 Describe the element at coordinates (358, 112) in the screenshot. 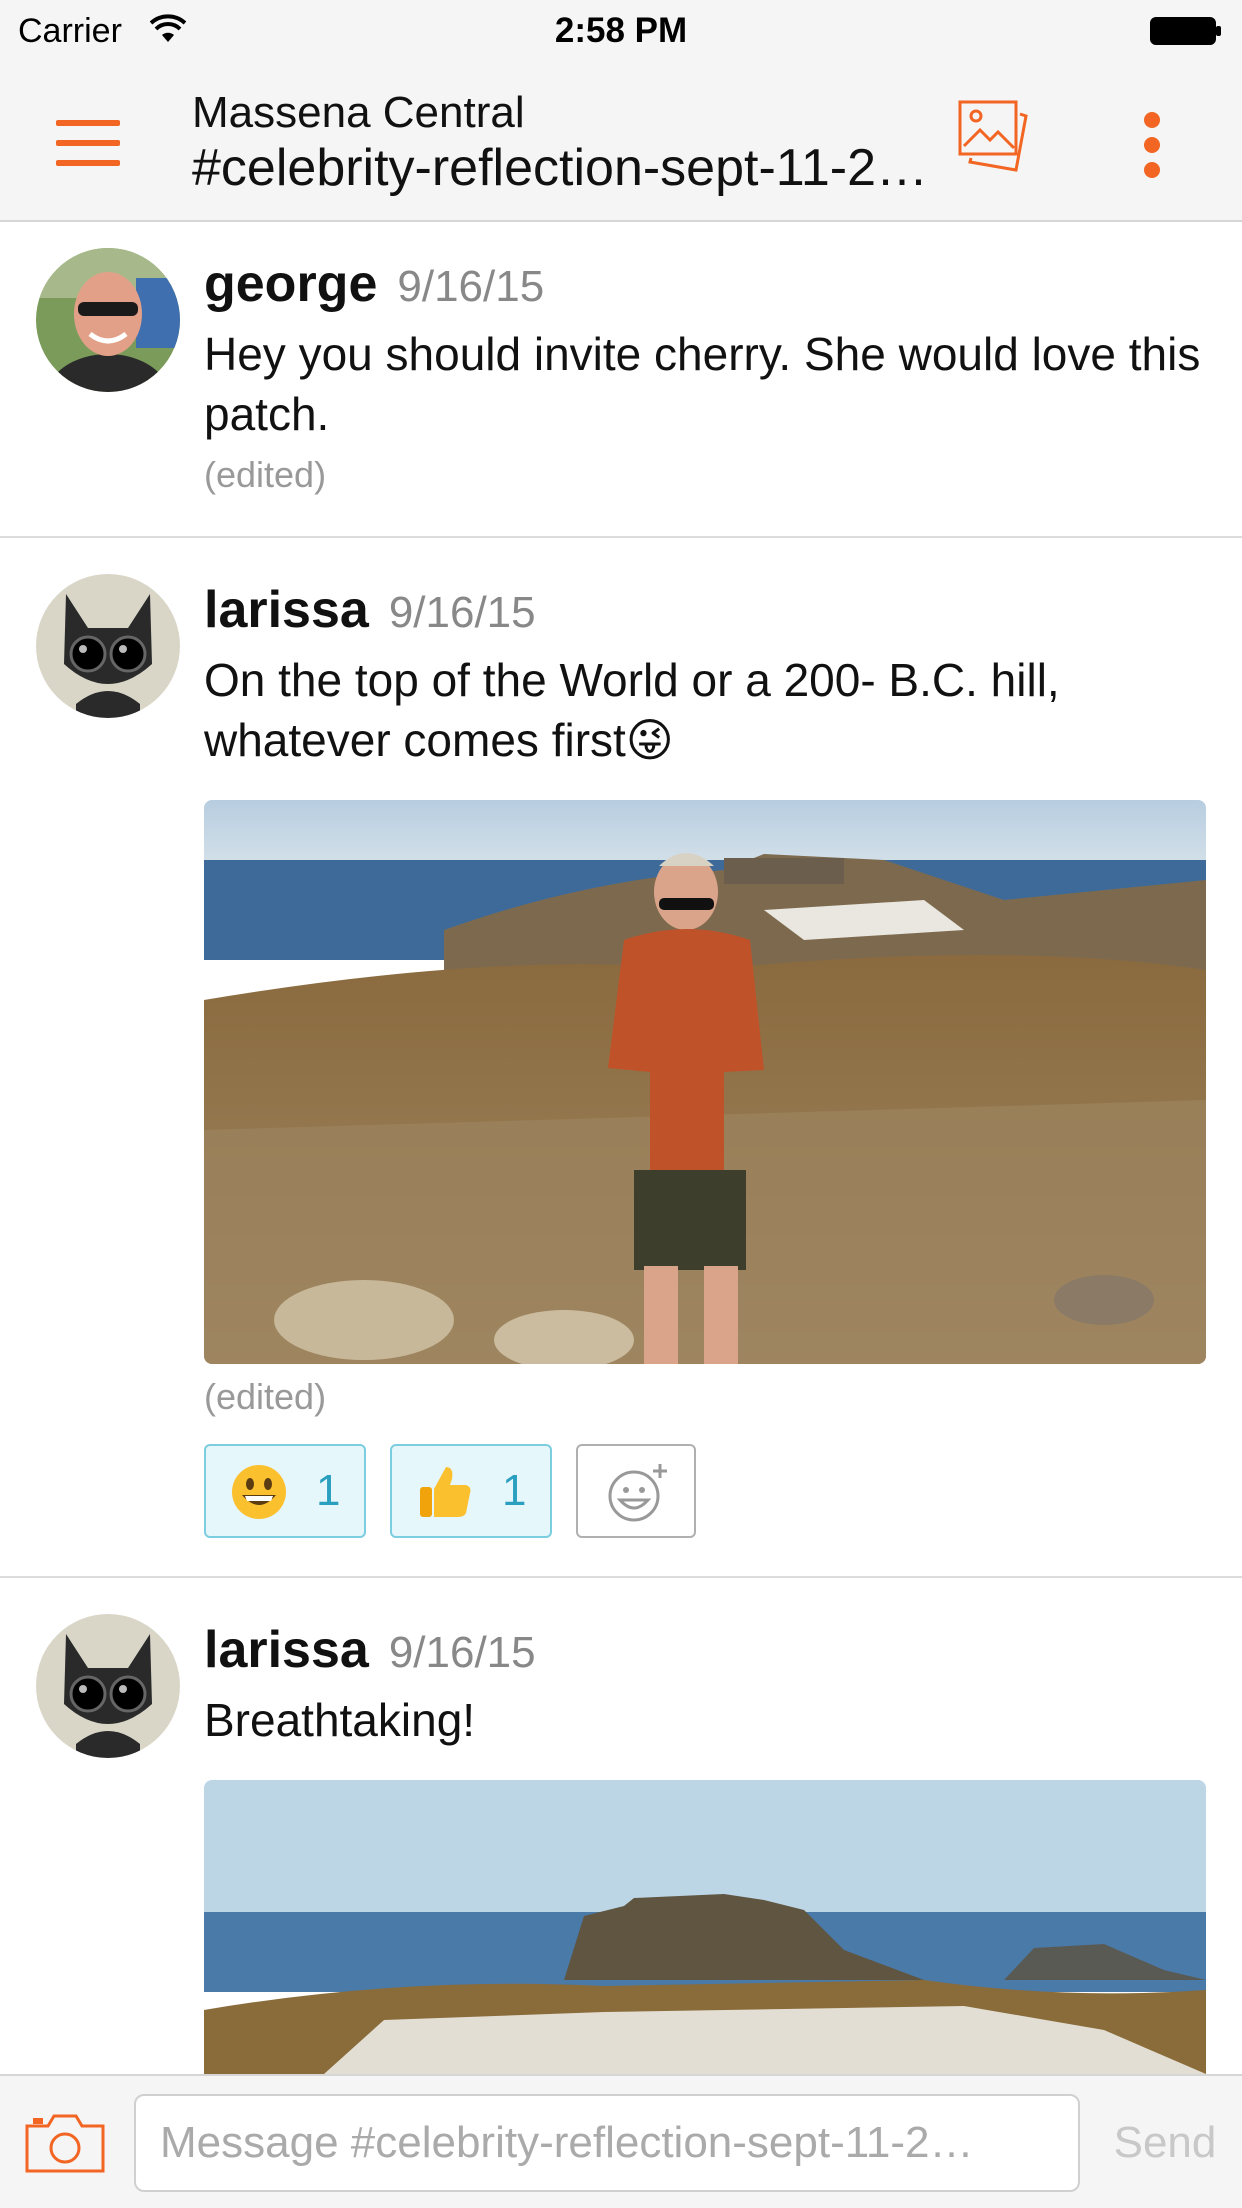

I see `org-name: Massena Central` at that location.